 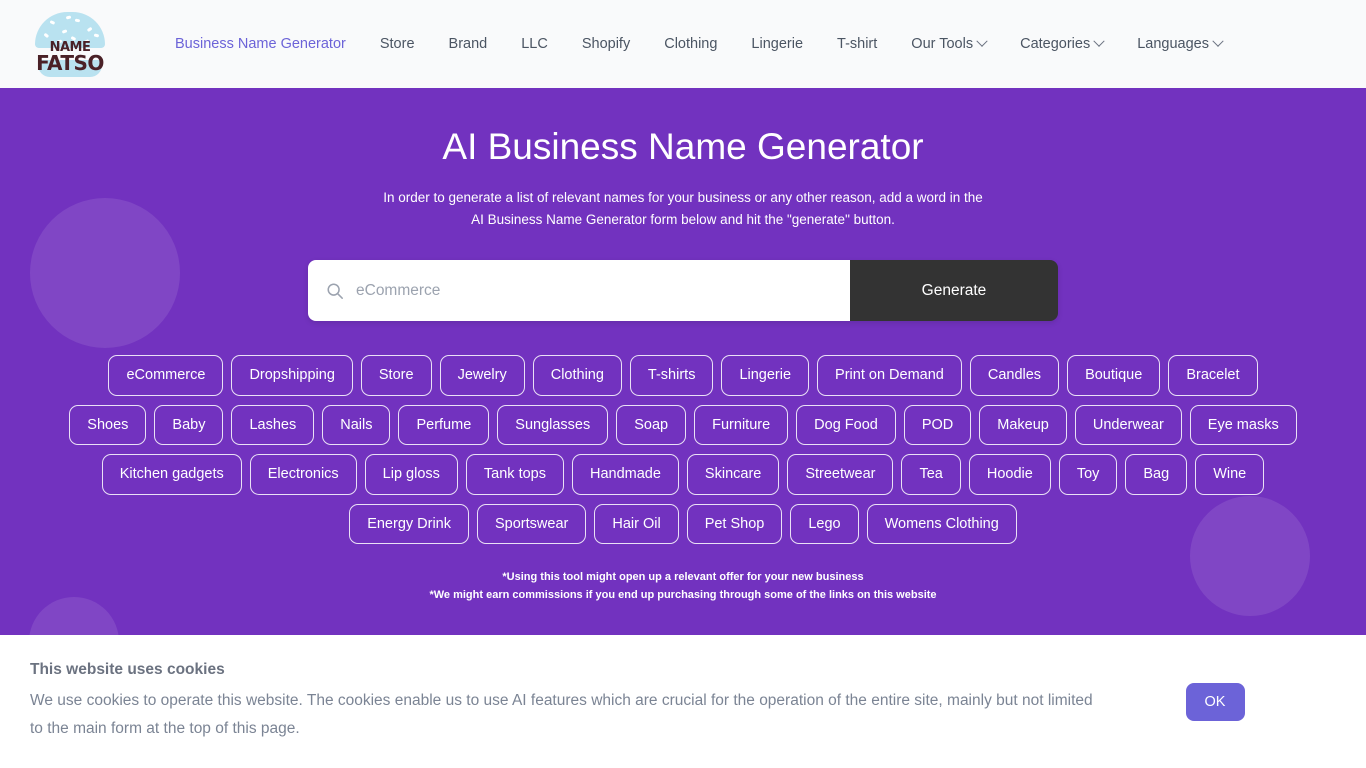 I want to click on nav-label: Clothing, so click(x=691, y=44).